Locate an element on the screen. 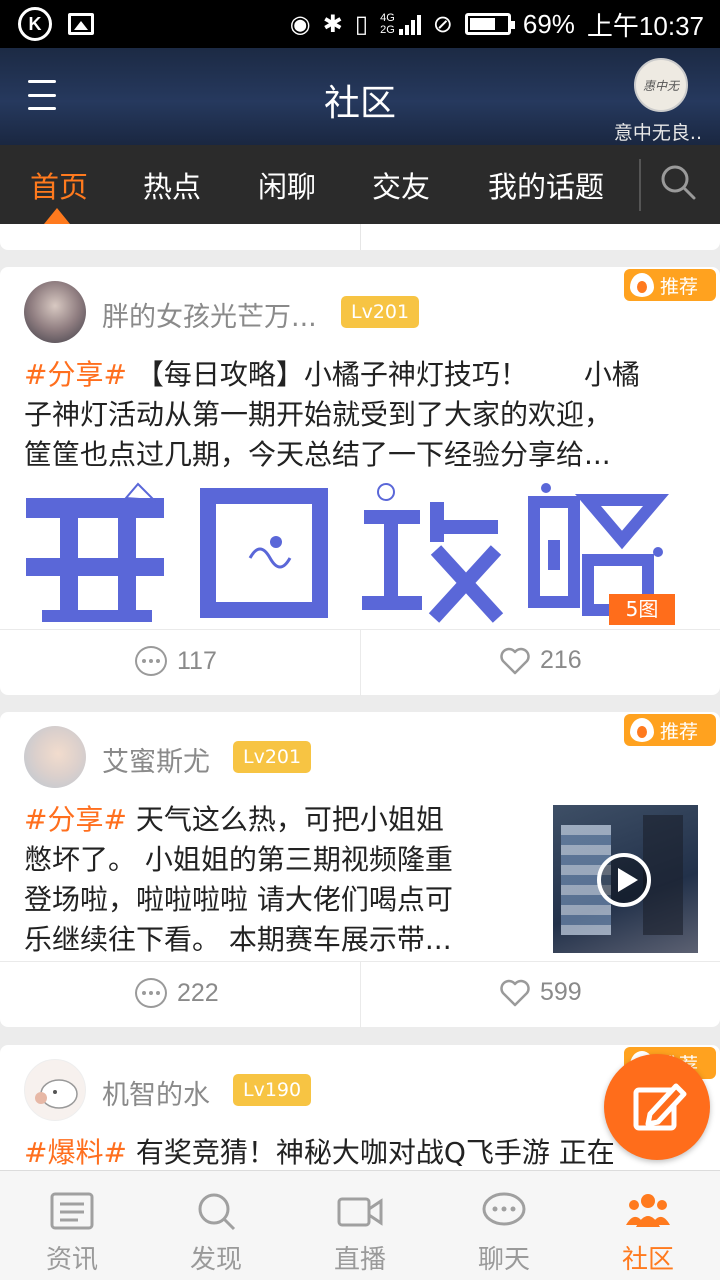 The width and height of the screenshot is (720, 1280). status-bar: K ◉ ✱ ▯ 4G 2G ⊘ 69% 上午10:37 is located at coordinates (360, 24).